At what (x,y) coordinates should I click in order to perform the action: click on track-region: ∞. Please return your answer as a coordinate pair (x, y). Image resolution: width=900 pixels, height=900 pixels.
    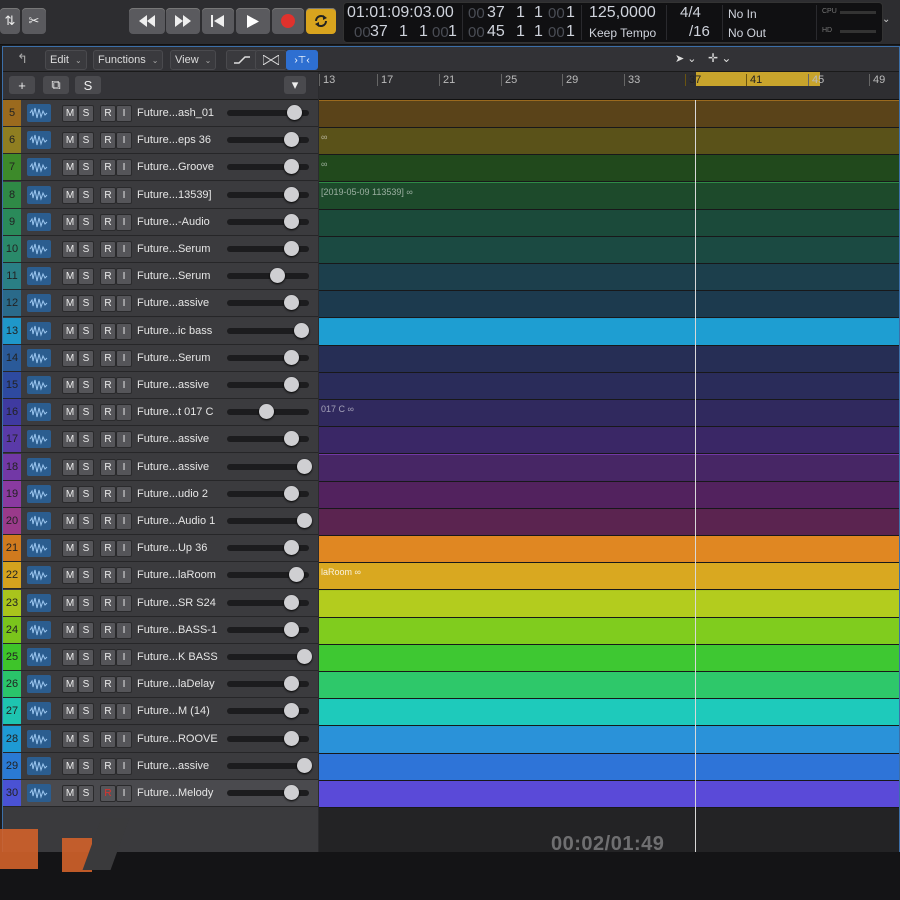
    Looking at the image, I should click on (609, 168).